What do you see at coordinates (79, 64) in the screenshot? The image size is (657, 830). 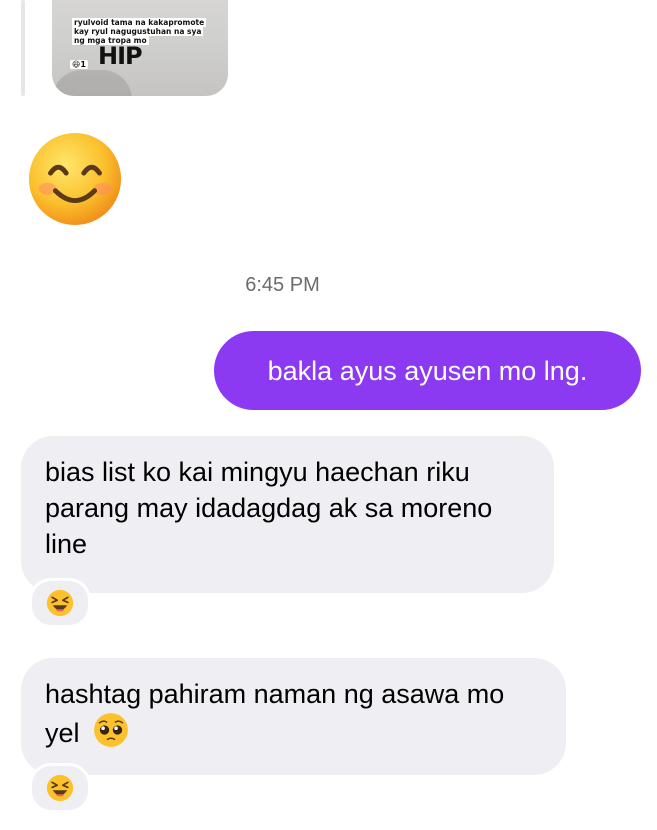 I see `post-reaction-count: 😆1` at bounding box center [79, 64].